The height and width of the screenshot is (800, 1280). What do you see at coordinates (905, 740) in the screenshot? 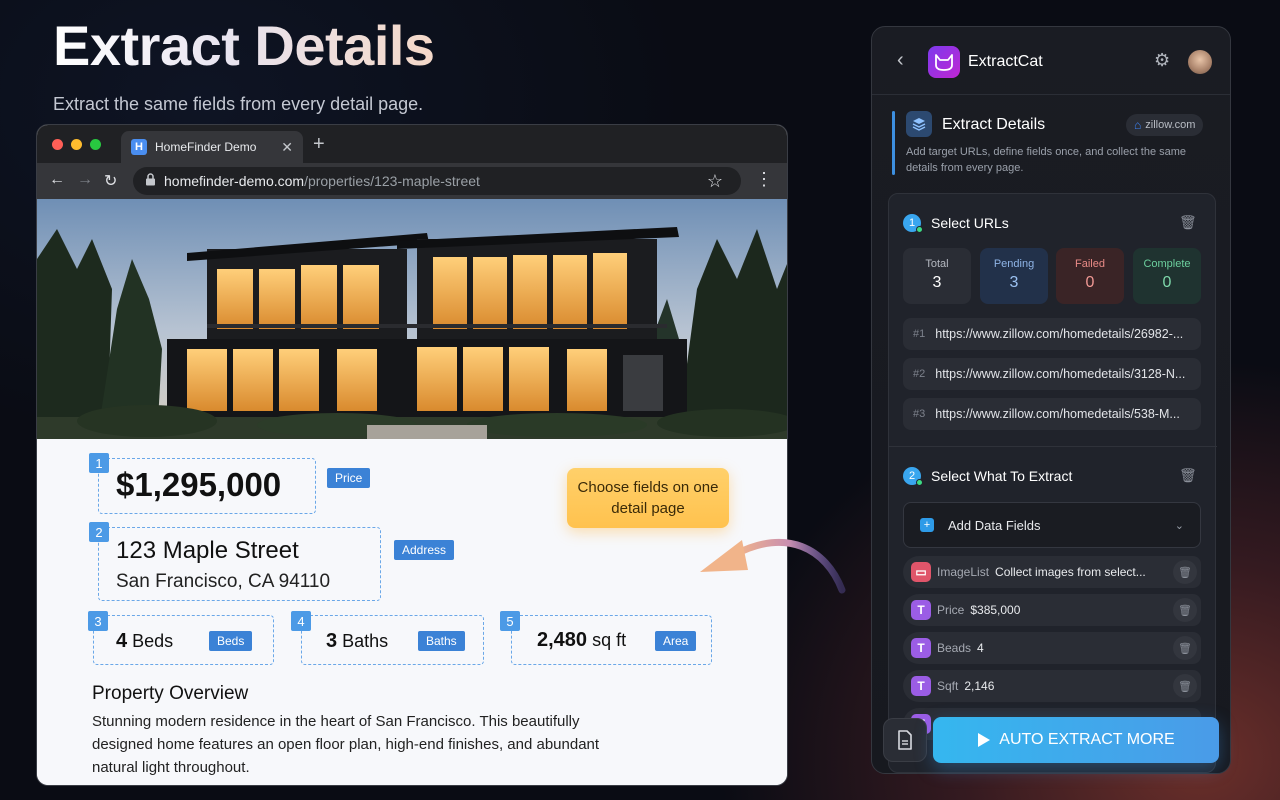
I see `document-button` at bounding box center [905, 740].